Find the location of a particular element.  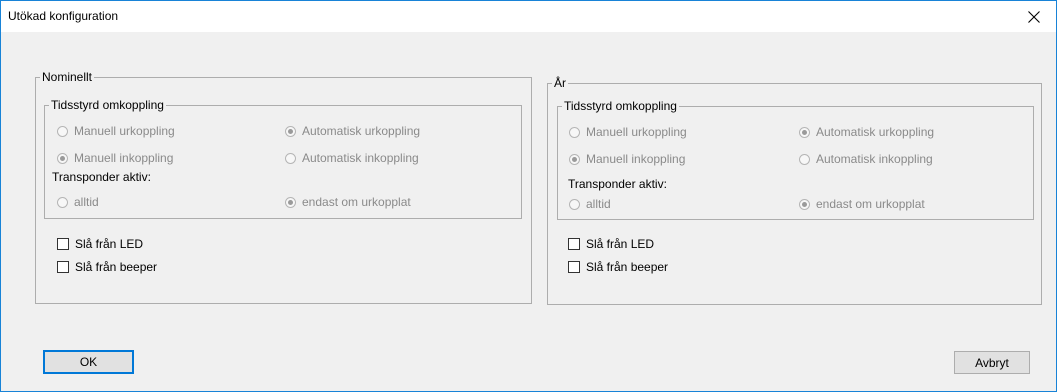

close-button is located at coordinates (1034, 16).